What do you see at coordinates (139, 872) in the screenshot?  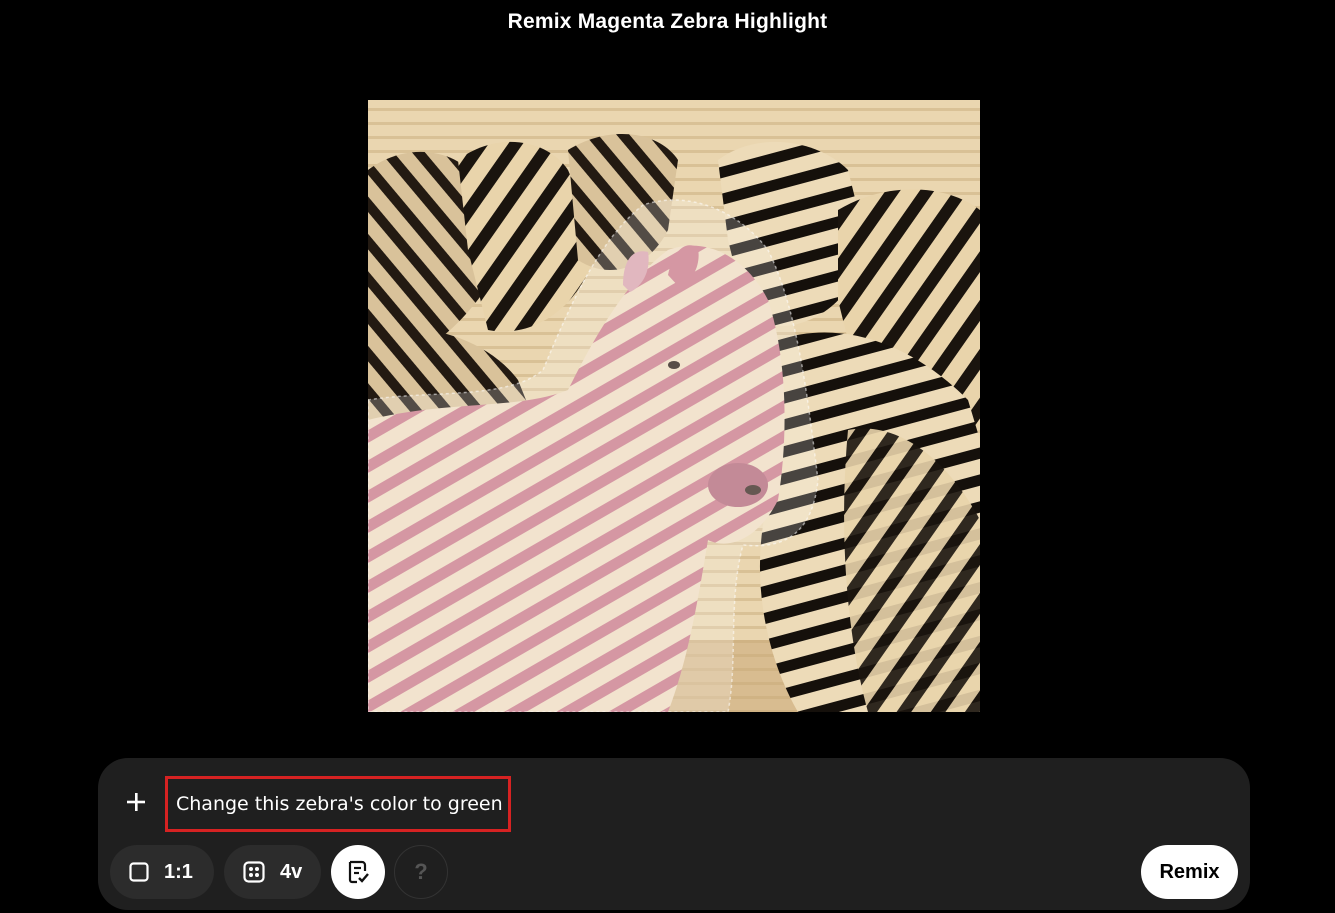 I see `square-icon` at bounding box center [139, 872].